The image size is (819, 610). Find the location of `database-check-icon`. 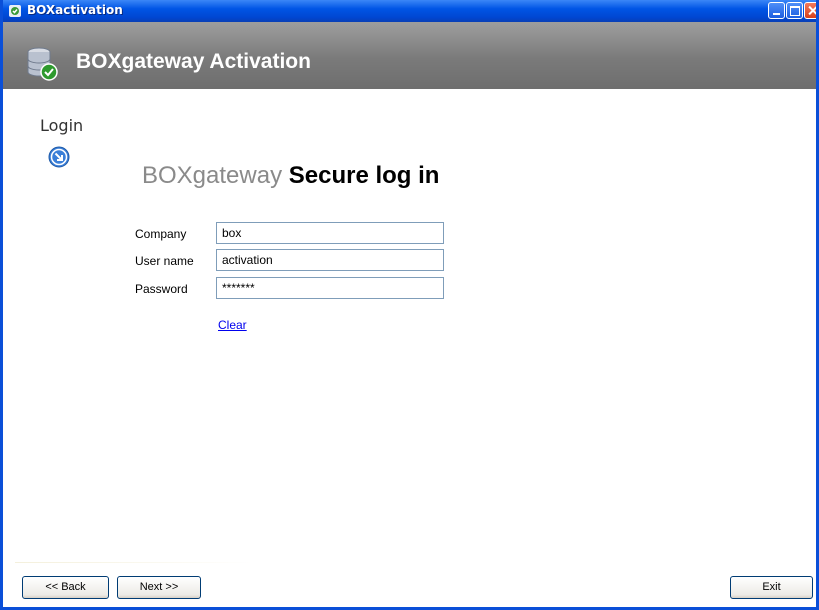

database-check-icon is located at coordinates (42, 64).